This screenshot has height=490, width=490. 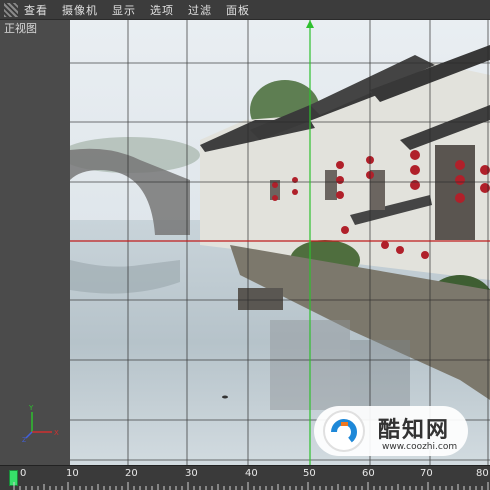 What do you see at coordinates (238, 10) in the screenshot?
I see `menu-panel: 面板` at bounding box center [238, 10].